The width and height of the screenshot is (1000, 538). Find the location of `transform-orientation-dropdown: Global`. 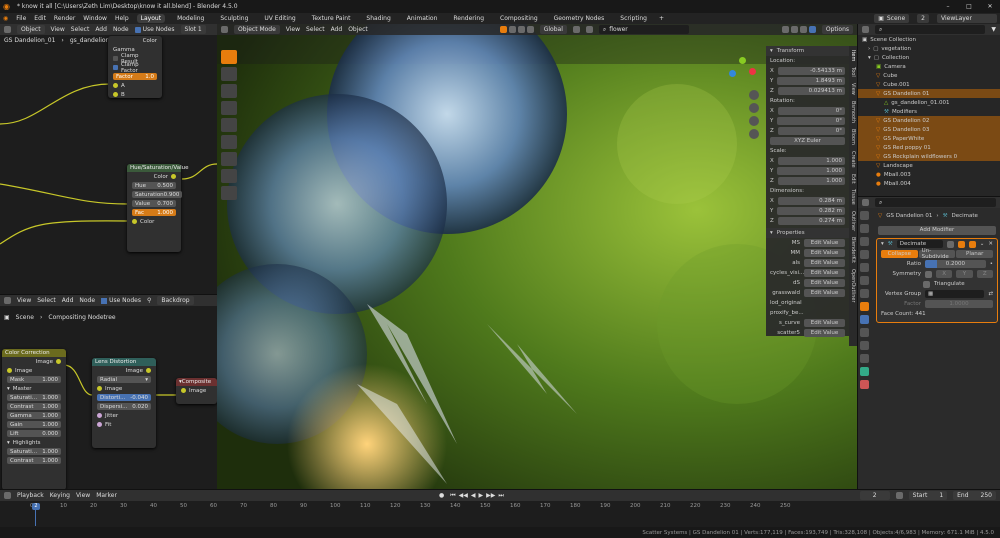

transform-orientation-dropdown: Global is located at coordinates (553, 29).